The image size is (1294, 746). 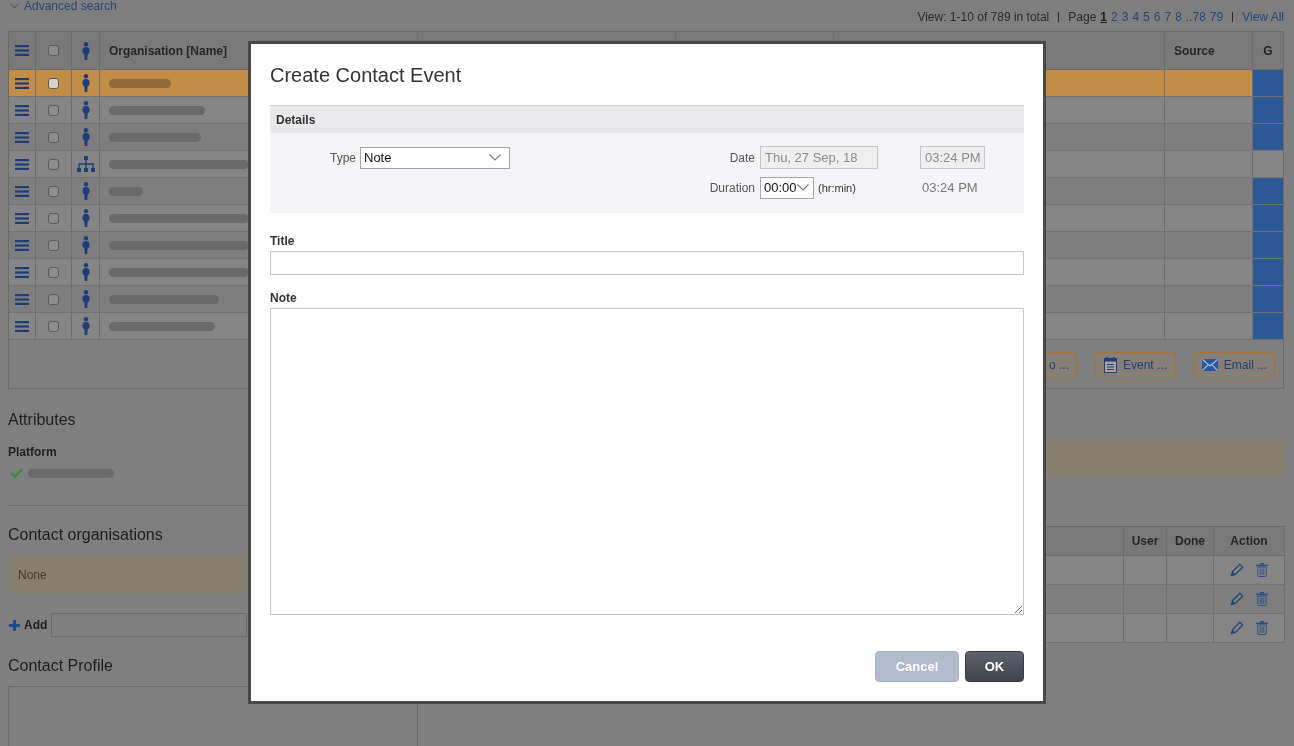 What do you see at coordinates (1146, 17) in the screenshot?
I see `page-link: 5` at bounding box center [1146, 17].